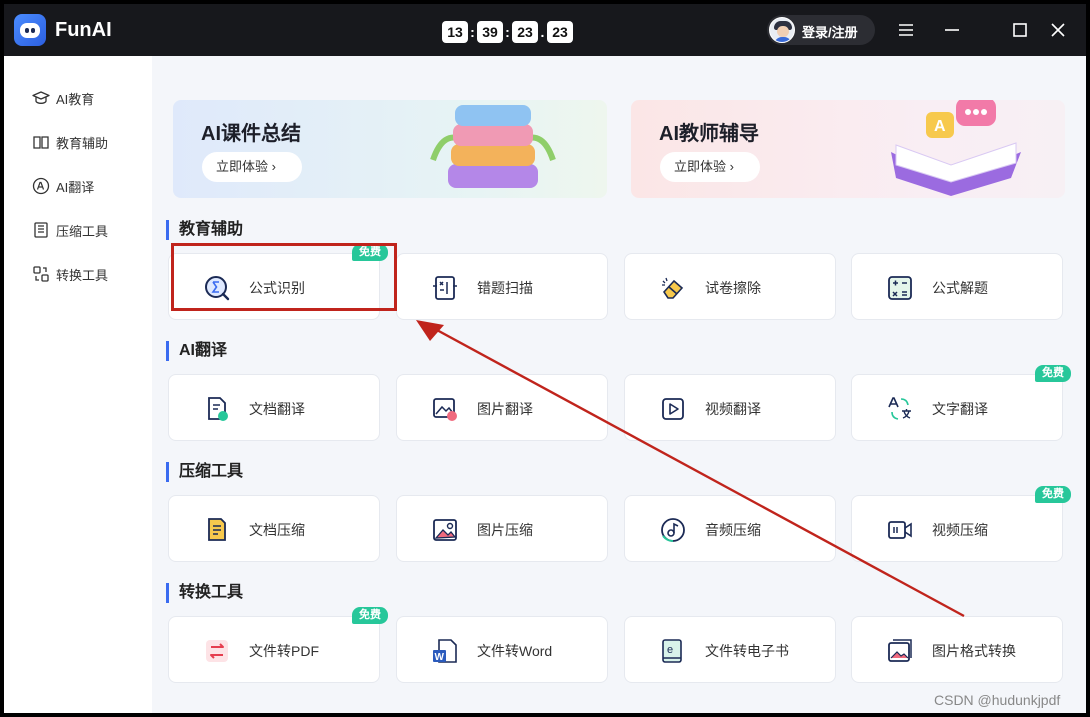 The image size is (1090, 717). What do you see at coordinates (78, 384) in the screenshot?
I see `sidebar: AI教育 教育辅助 AI翻译 压缩工具 转换工具` at bounding box center [78, 384].